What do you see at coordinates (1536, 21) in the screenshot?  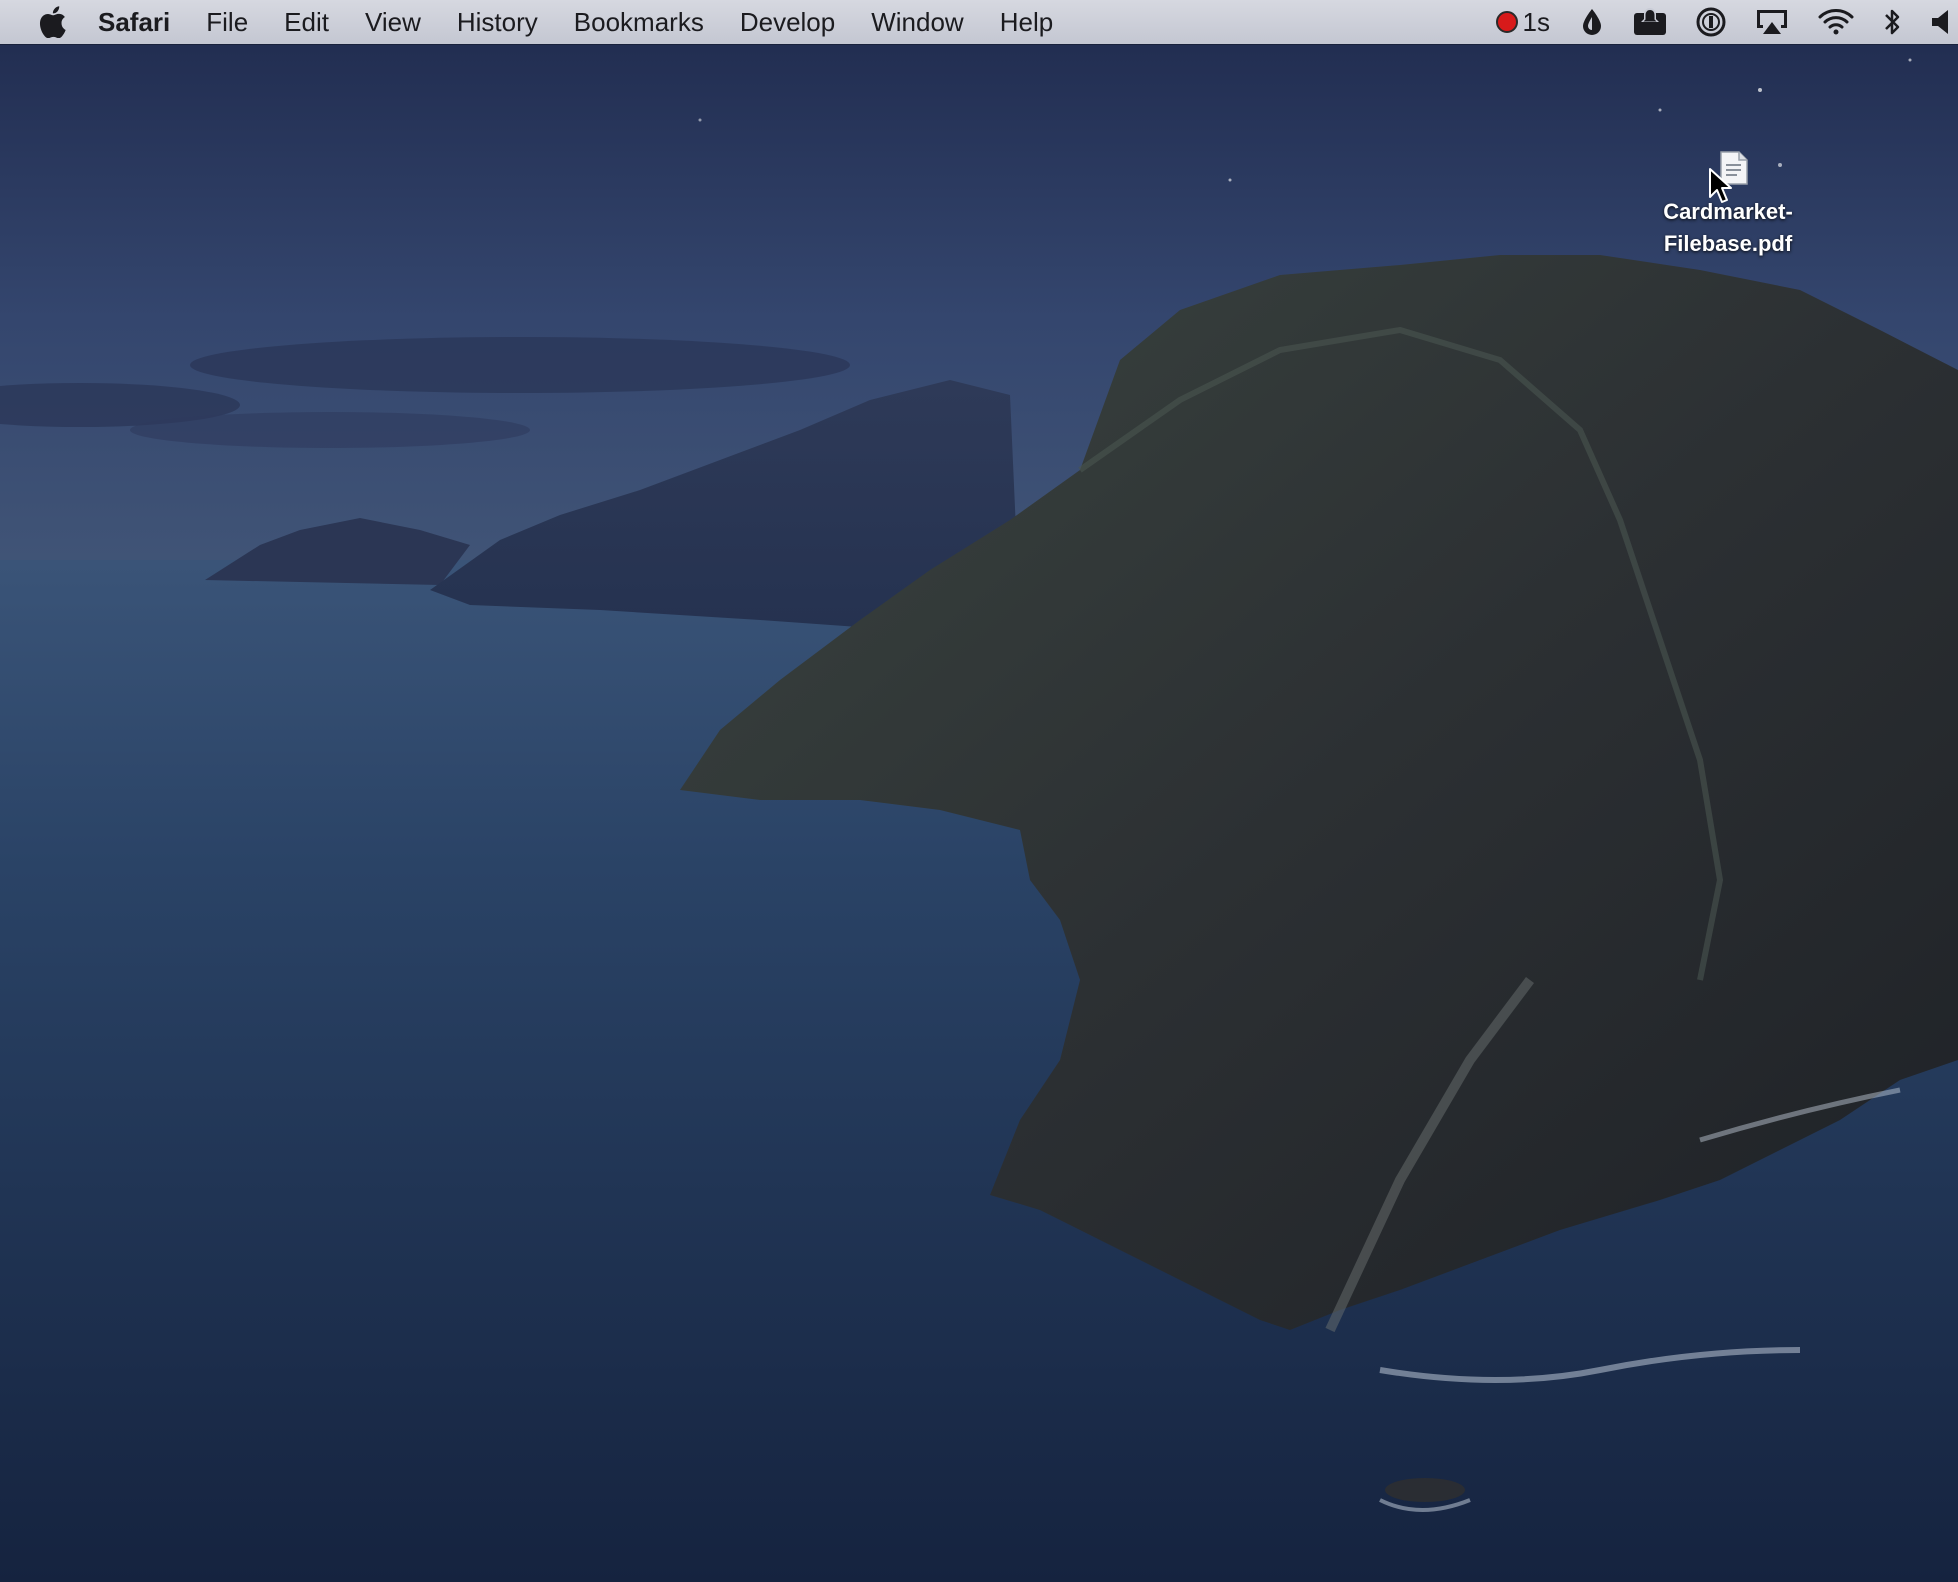 I see `recording-time: 1s` at bounding box center [1536, 21].